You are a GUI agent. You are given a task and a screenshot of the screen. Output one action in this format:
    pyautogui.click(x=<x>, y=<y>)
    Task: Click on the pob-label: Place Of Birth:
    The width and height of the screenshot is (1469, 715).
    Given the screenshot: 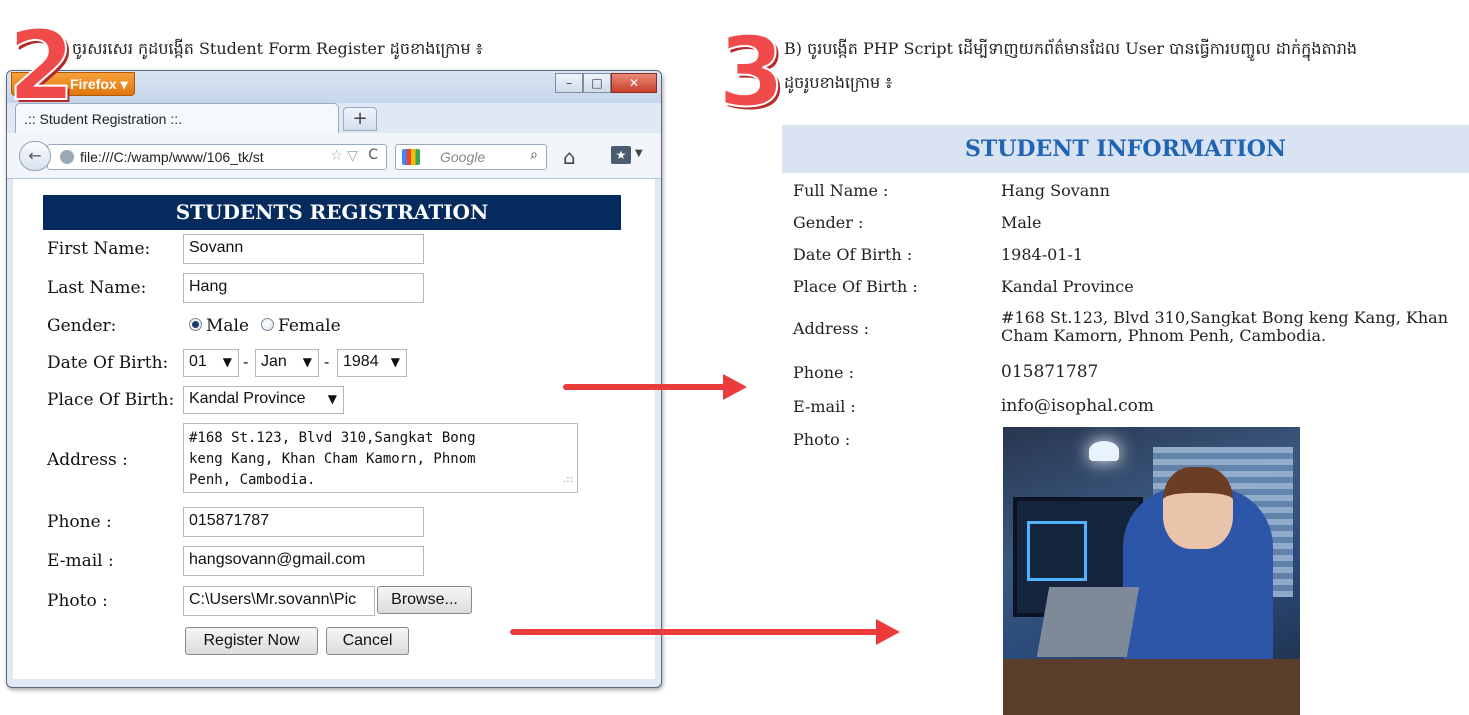 What is the action you would take?
    pyautogui.click(x=111, y=400)
    